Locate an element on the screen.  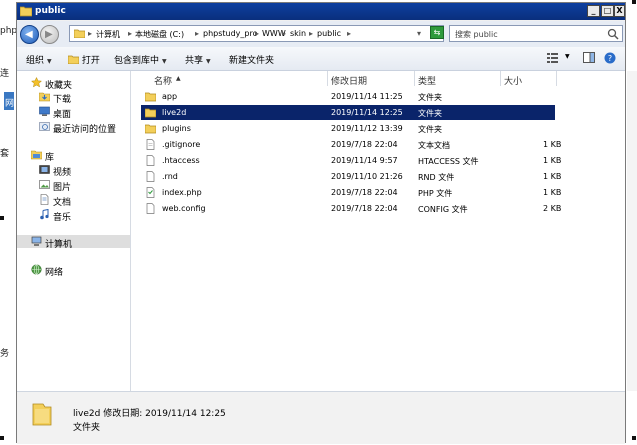
back-button: ◀ is located at coordinates (29, 34).